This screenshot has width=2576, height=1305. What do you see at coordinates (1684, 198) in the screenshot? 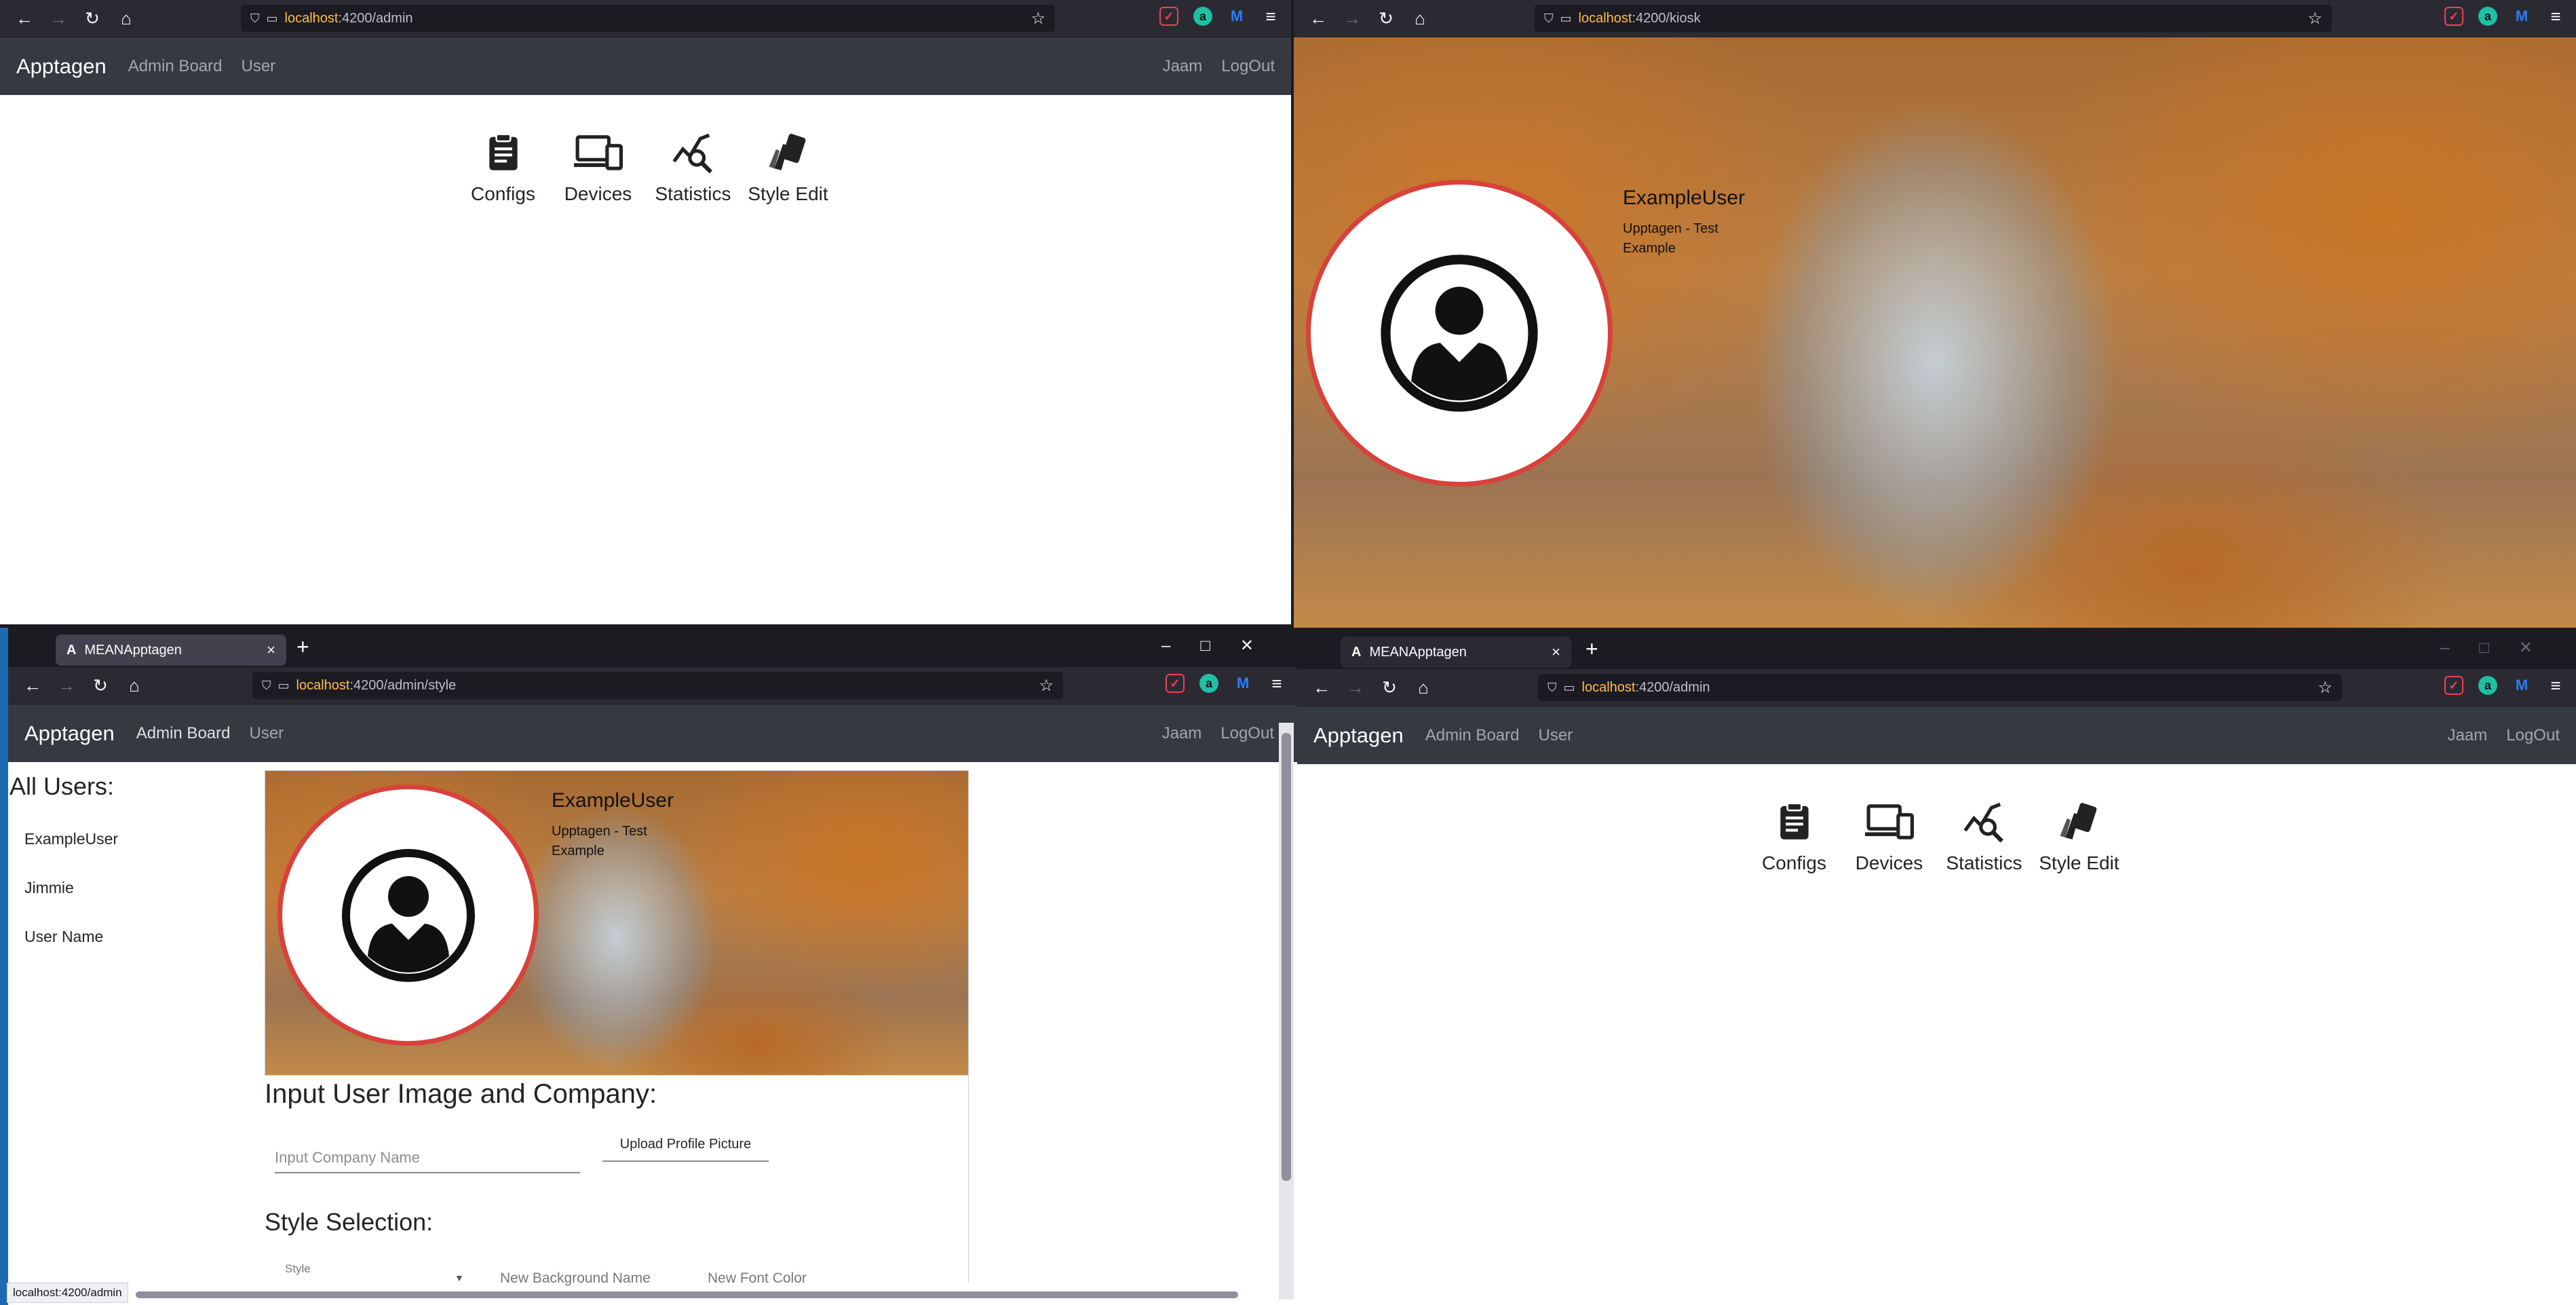
I see `kiosk-user-name: ExampleUser` at bounding box center [1684, 198].